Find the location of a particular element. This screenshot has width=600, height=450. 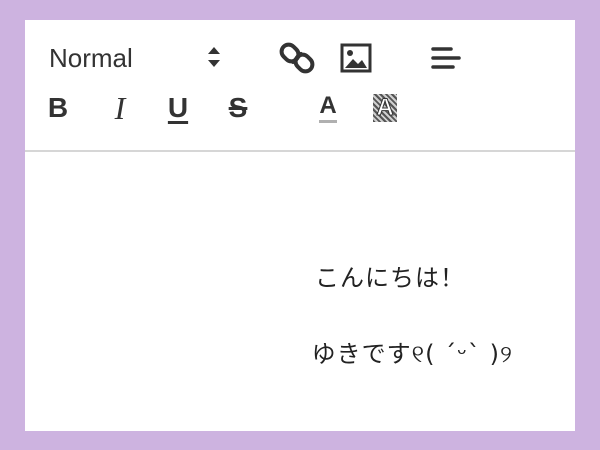

align-left-icon is located at coordinates (446, 58).